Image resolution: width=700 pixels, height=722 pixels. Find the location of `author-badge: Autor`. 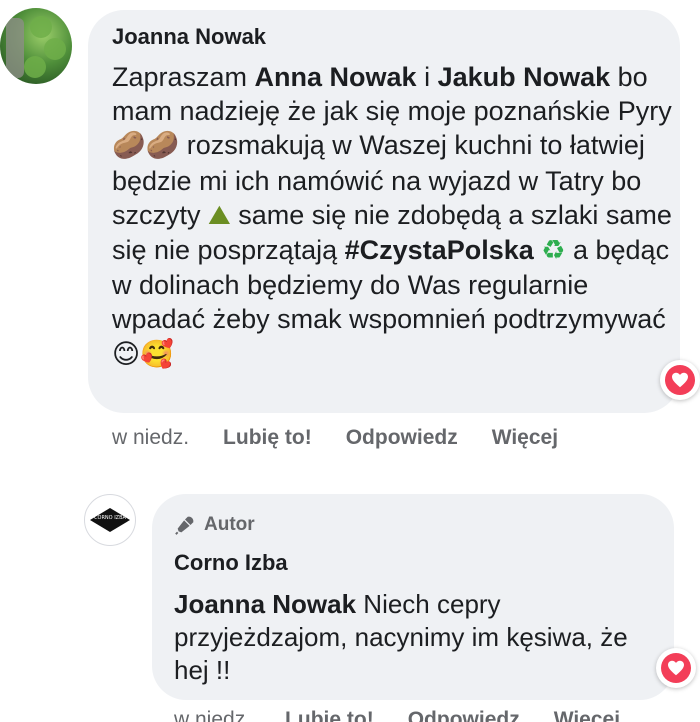

author-badge: Autor is located at coordinates (214, 525).